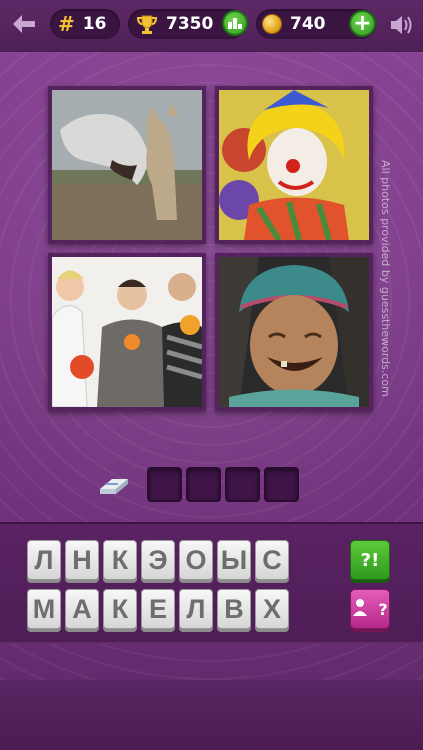 The width and height of the screenshot is (423, 750). Describe the element at coordinates (308, 24) in the screenshot. I see `coins-value: 740` at that location.